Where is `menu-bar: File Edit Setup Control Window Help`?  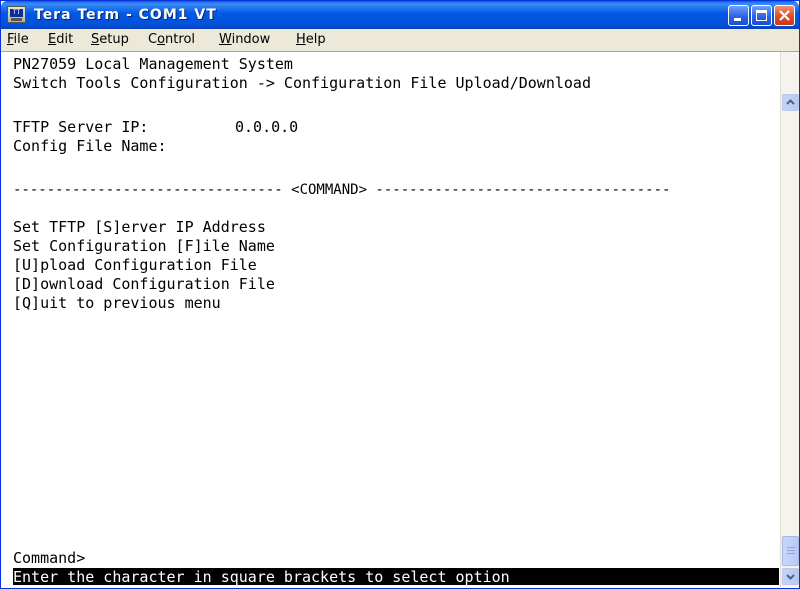
menu-bar: File Edit Setup Control Window Help is located at coordinates (400, 40).